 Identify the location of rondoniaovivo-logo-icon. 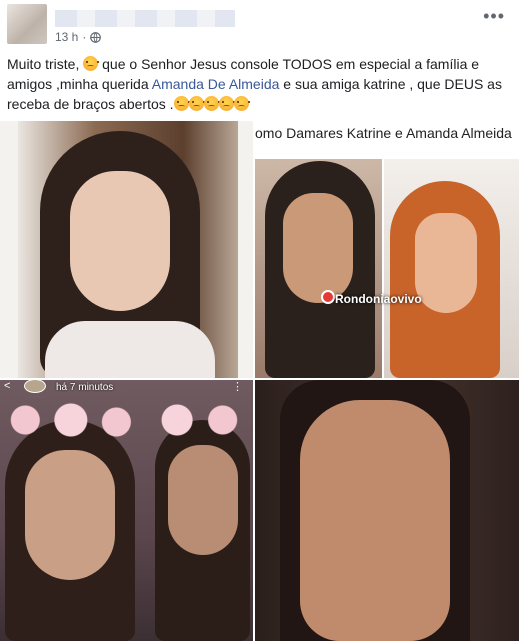
(328, 297).